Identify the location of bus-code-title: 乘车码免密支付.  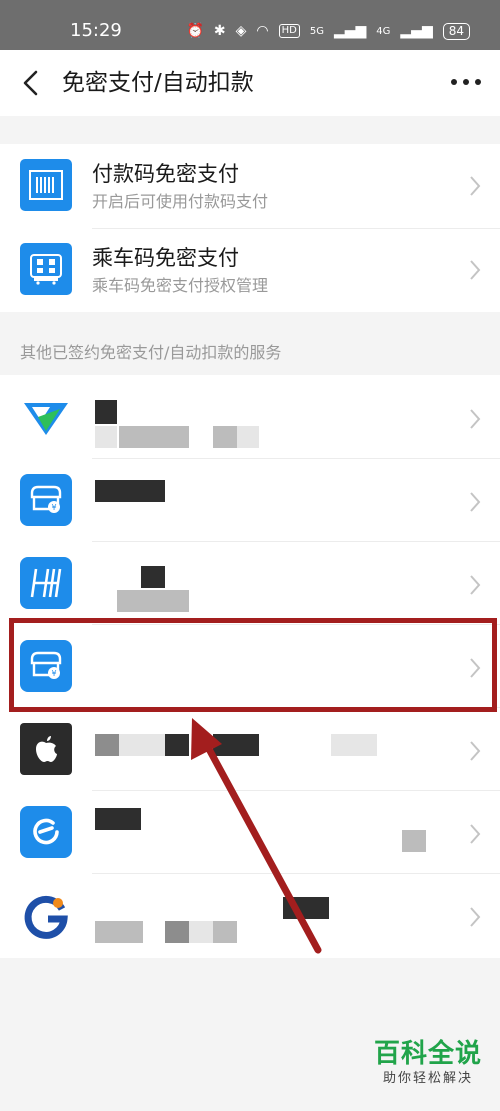
(165, 258).